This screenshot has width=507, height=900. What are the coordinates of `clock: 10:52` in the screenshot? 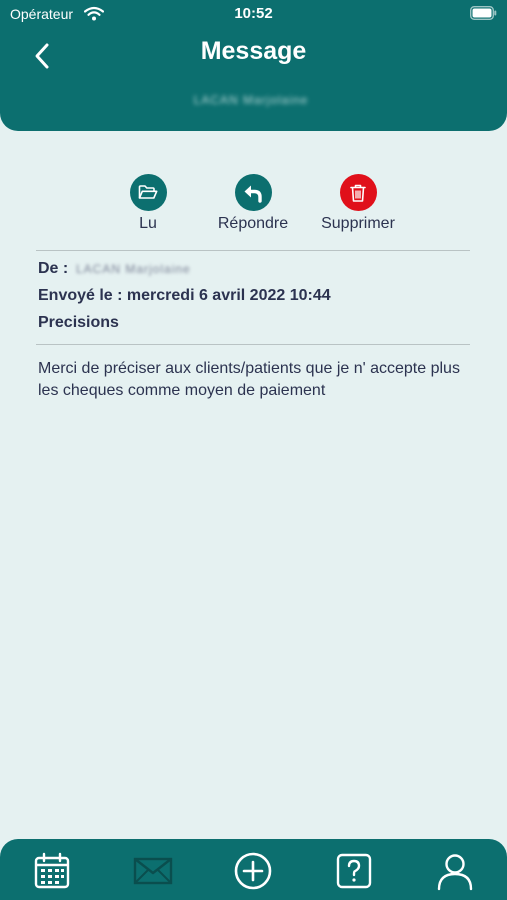 It's located at (253, 13).